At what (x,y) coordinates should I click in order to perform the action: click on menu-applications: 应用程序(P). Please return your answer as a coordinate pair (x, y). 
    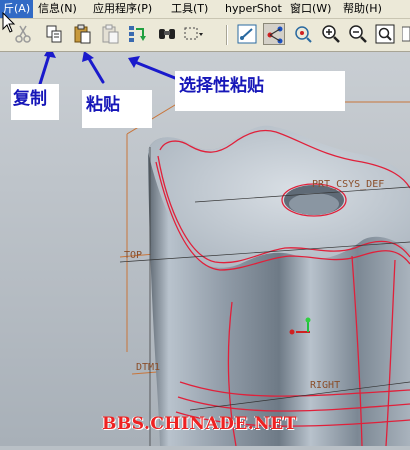
    Looking at the image, I should click on (122, 9).